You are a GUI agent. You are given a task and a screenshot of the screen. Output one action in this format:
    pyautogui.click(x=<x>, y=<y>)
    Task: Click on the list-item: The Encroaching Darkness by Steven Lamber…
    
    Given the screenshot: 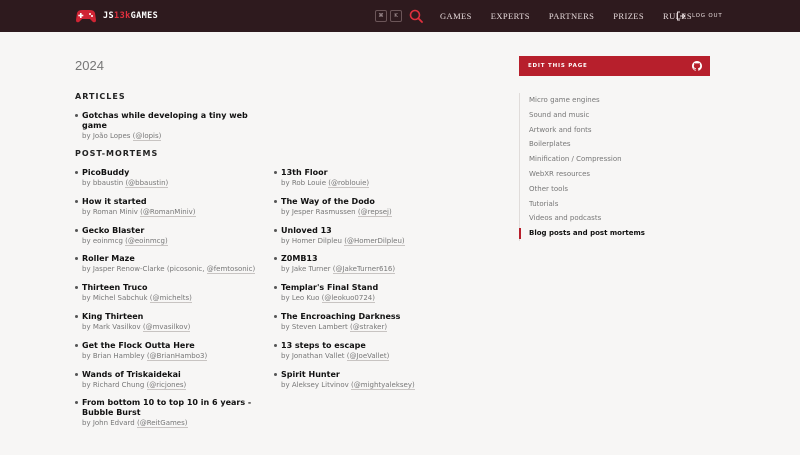 What is the action you would take?
    pyautogui.click(x=369, y=322)
    